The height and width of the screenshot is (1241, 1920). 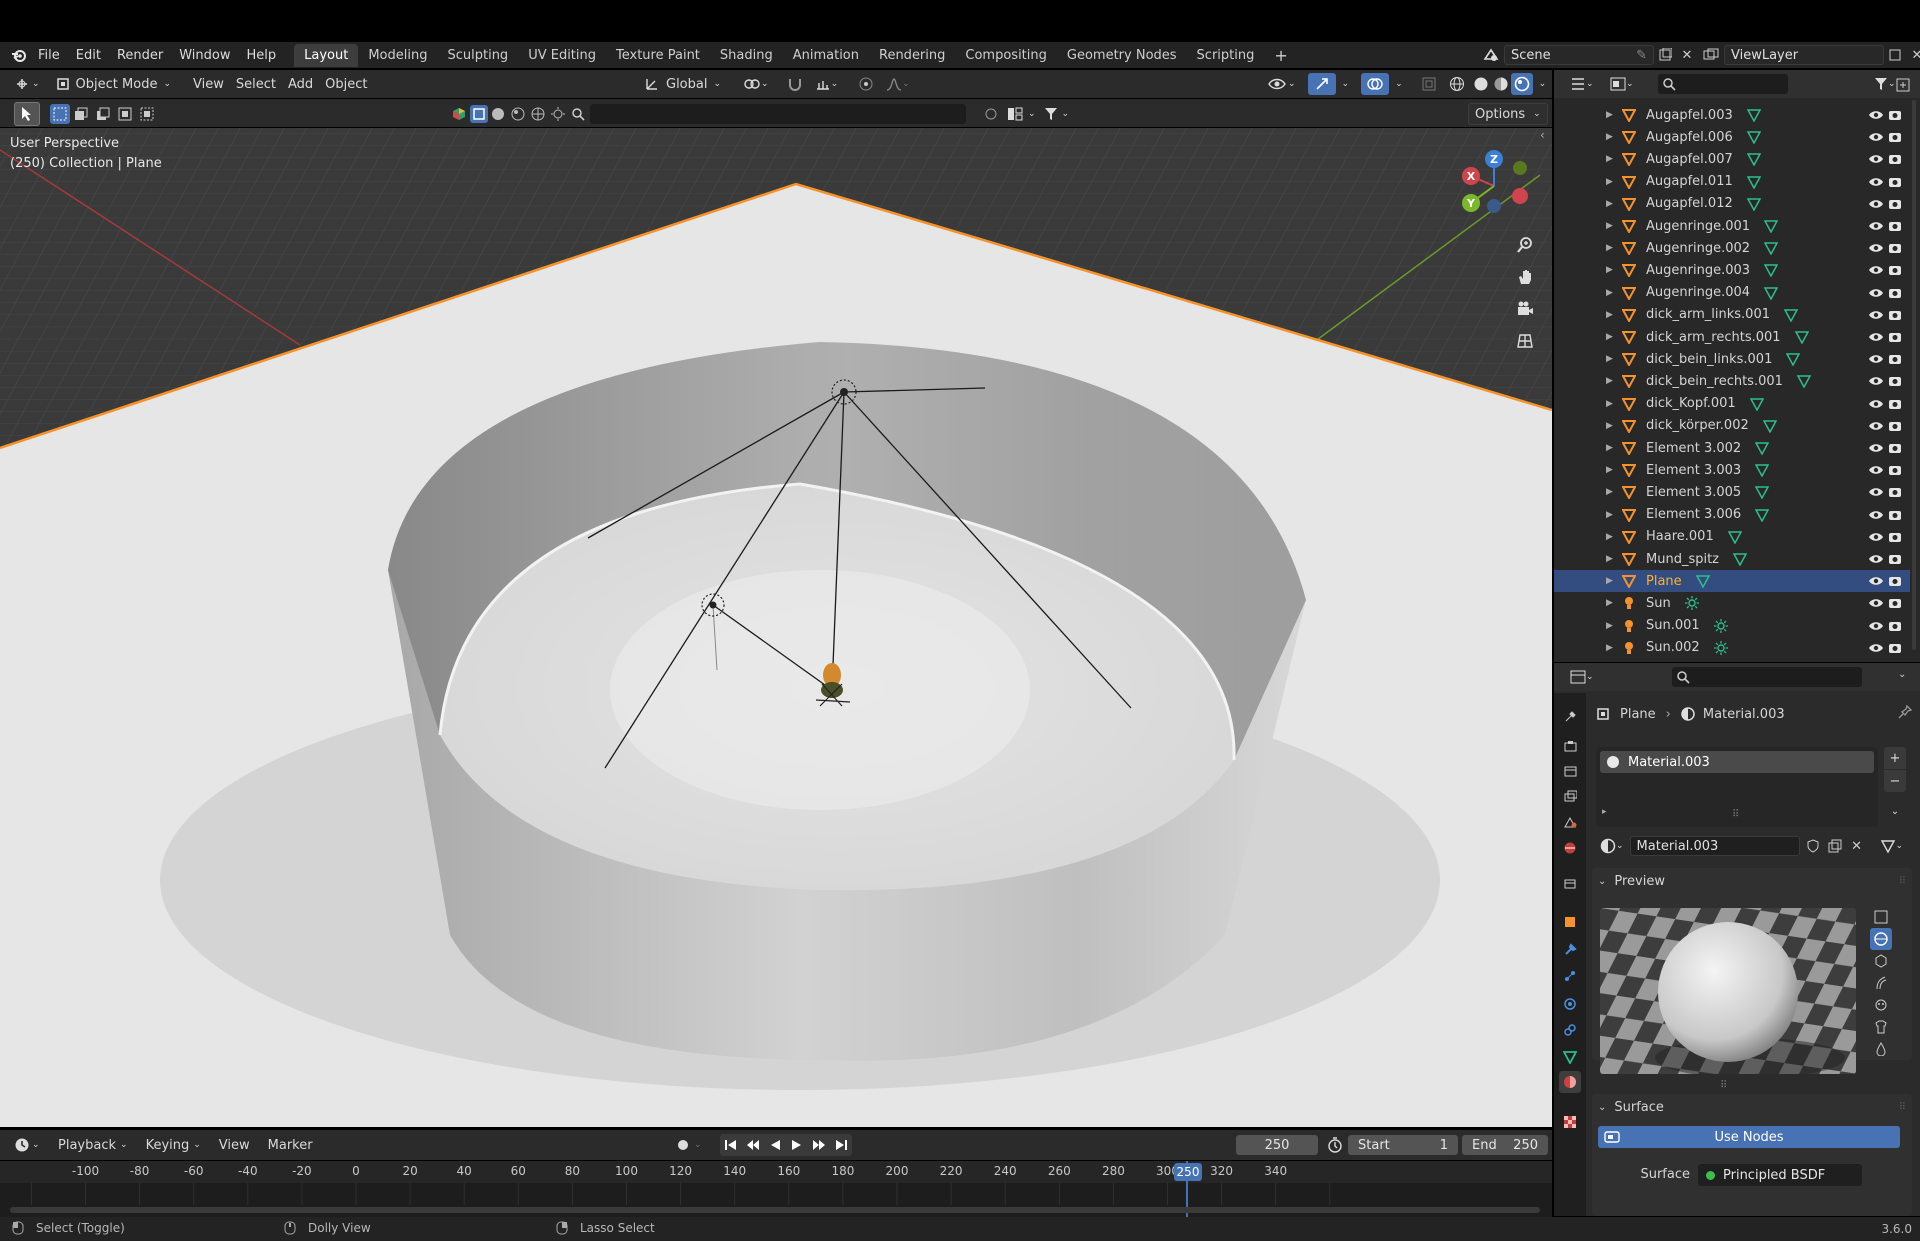 I want to click on sidebar-toggle-icon: ‹, so click(x=1542, y=135).